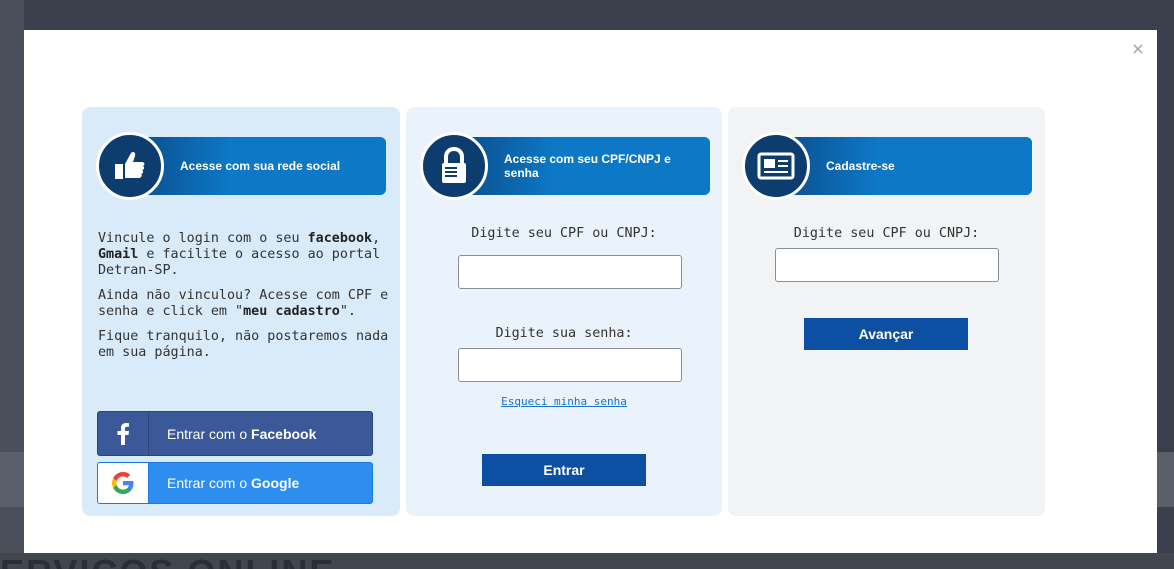 The image size is (1174, 569). I want to click on register-cpf-label: Digite seu CPF ou CNPJ:, so click(886, 233).